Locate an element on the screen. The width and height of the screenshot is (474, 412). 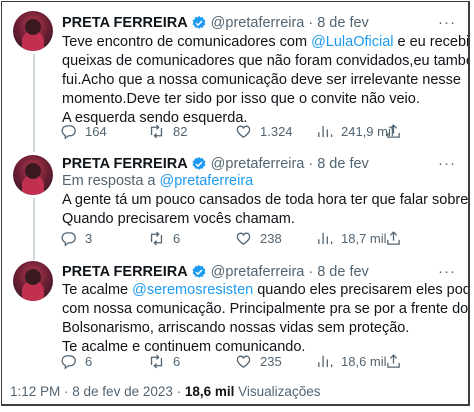
post-date: 8 de fev de 2023 is located at coordinates (122, 391).